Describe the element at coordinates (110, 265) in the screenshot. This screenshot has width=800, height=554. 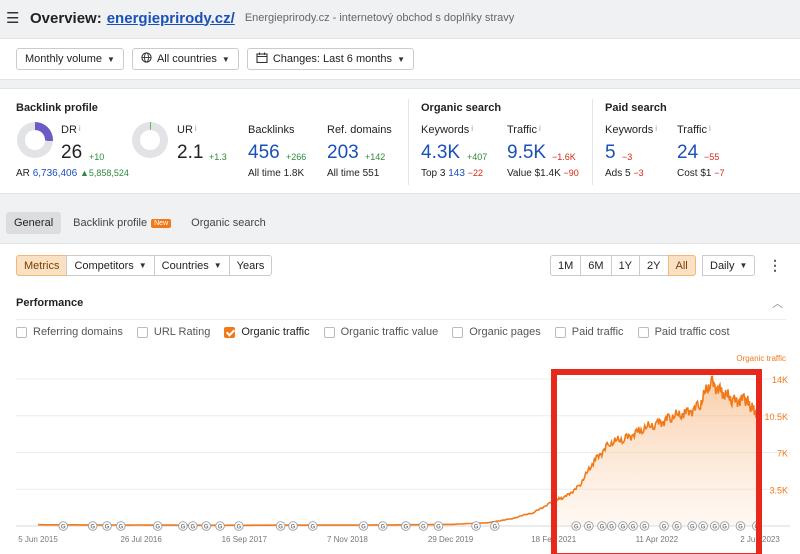
I see `competitors-dropdown: Competitors ▼` at that location.